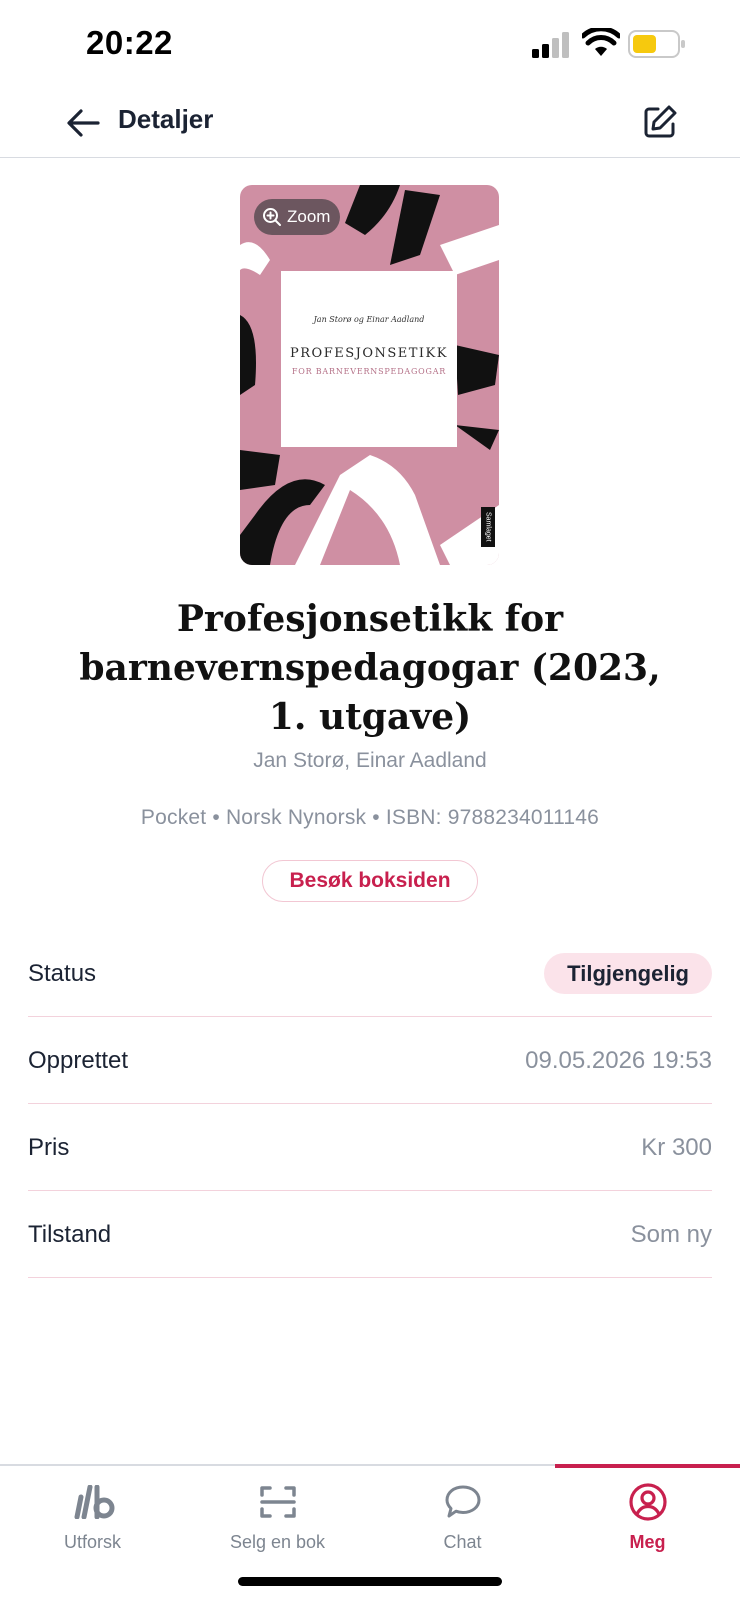 This screenshot has width=740, height=1600. I want to click on price-label: Pris, so click(49, 1147).